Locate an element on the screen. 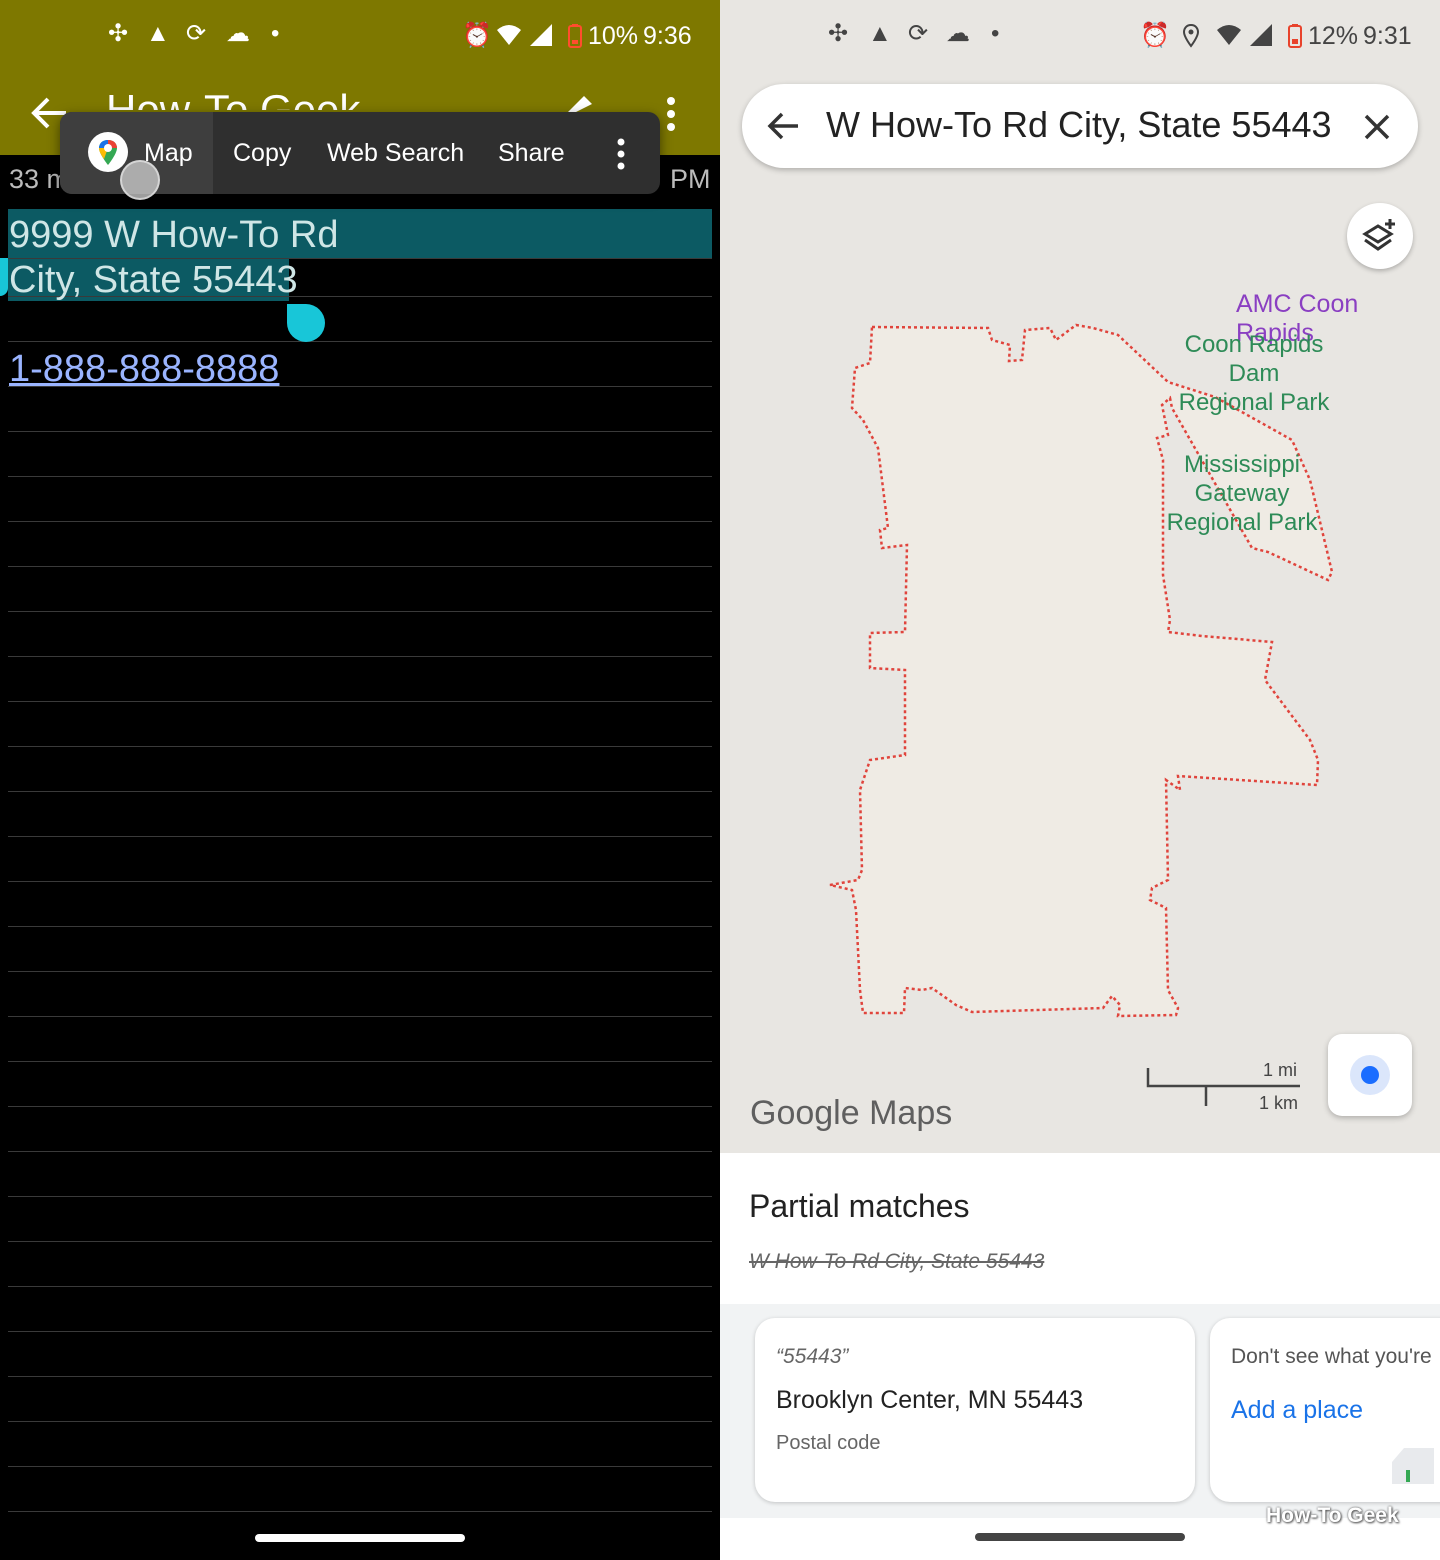  add-place-prompt: Don't see what you're is located at coordinates (1331, 1356).